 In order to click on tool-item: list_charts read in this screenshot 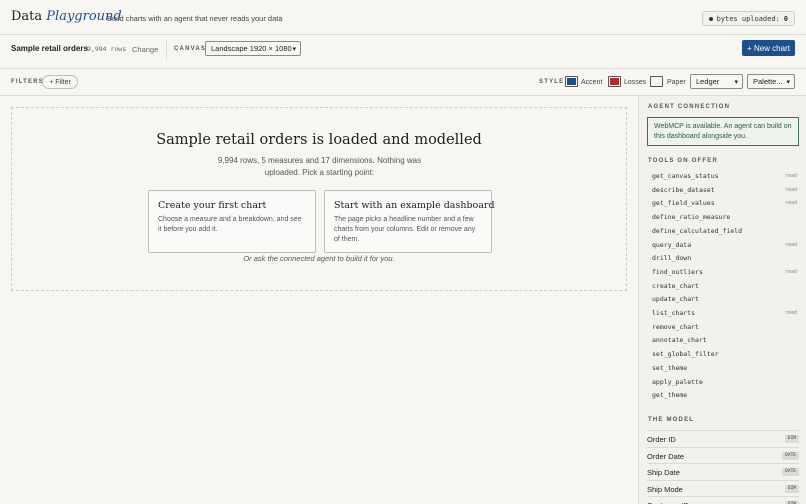, I will do `click(724, 315)`.